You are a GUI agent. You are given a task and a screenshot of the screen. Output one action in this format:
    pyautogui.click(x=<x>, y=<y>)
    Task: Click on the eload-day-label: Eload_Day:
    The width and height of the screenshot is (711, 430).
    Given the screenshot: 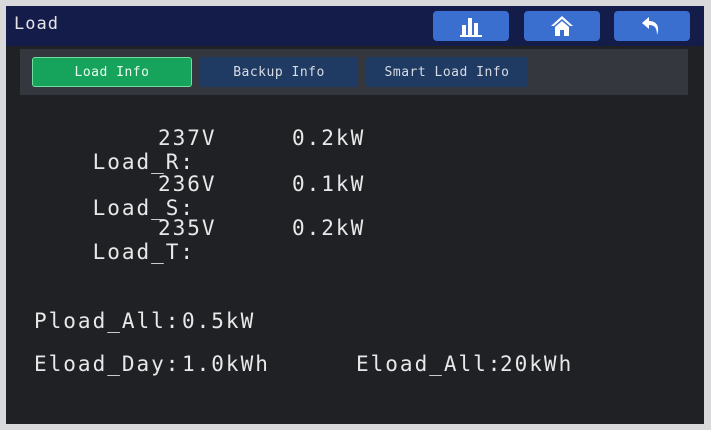 What is the action you would take?
    pyautogui.click(x=107, y=364)
    